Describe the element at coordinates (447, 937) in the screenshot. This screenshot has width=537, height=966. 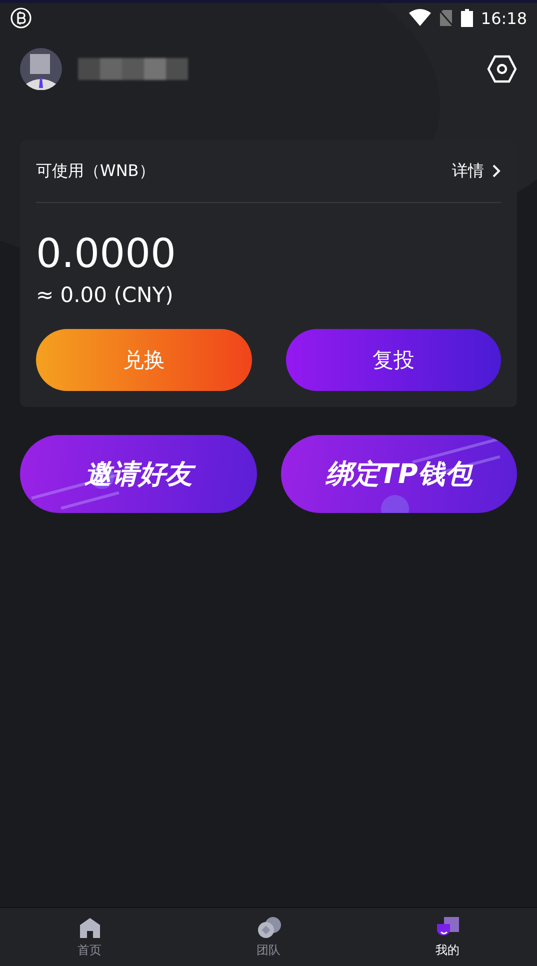
I see `nav-tab: 我的` at that location.